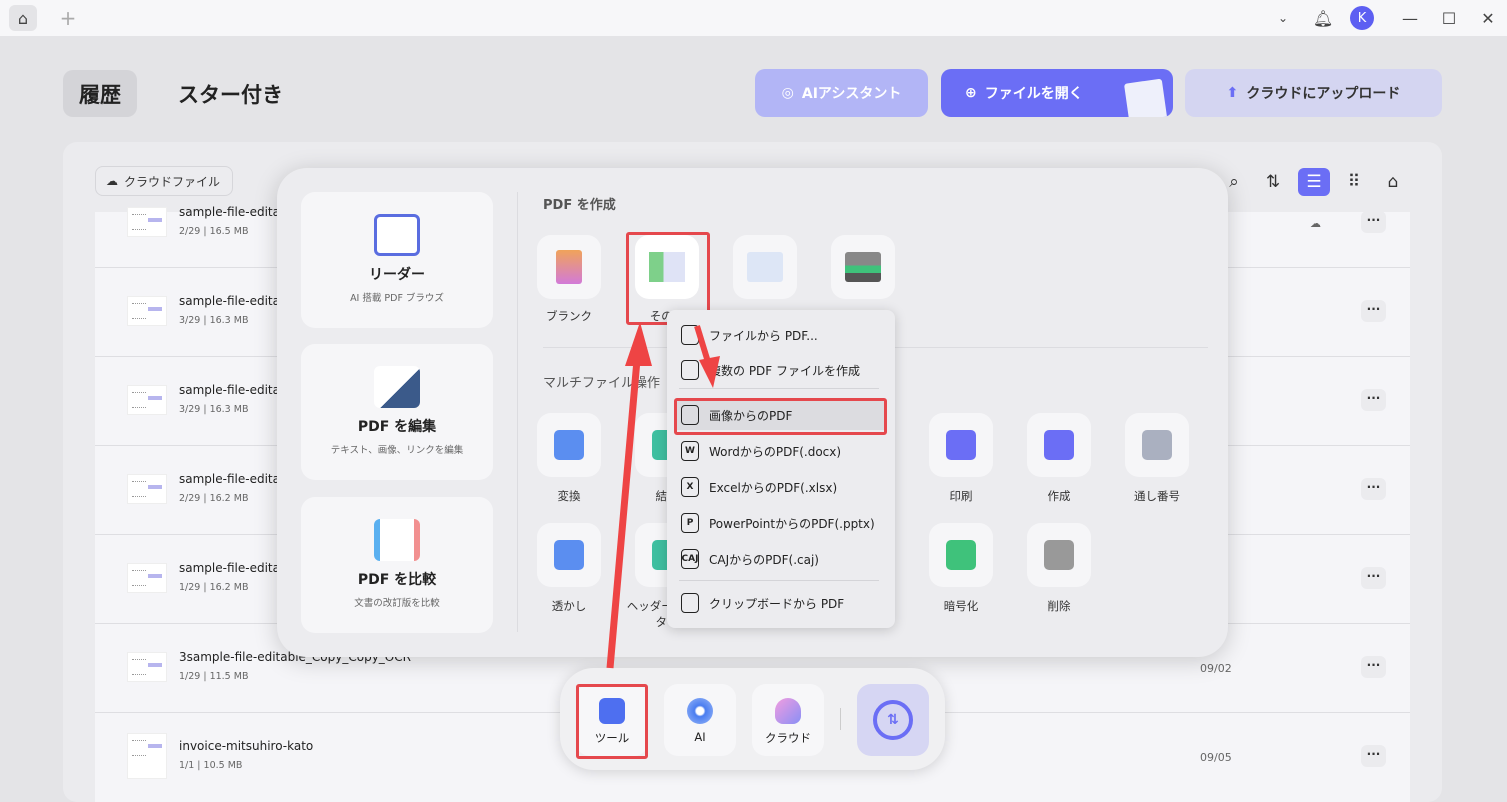  Describe the element at coordinates (623, 514) in the screenshot. I see `arrow-up` at that location.